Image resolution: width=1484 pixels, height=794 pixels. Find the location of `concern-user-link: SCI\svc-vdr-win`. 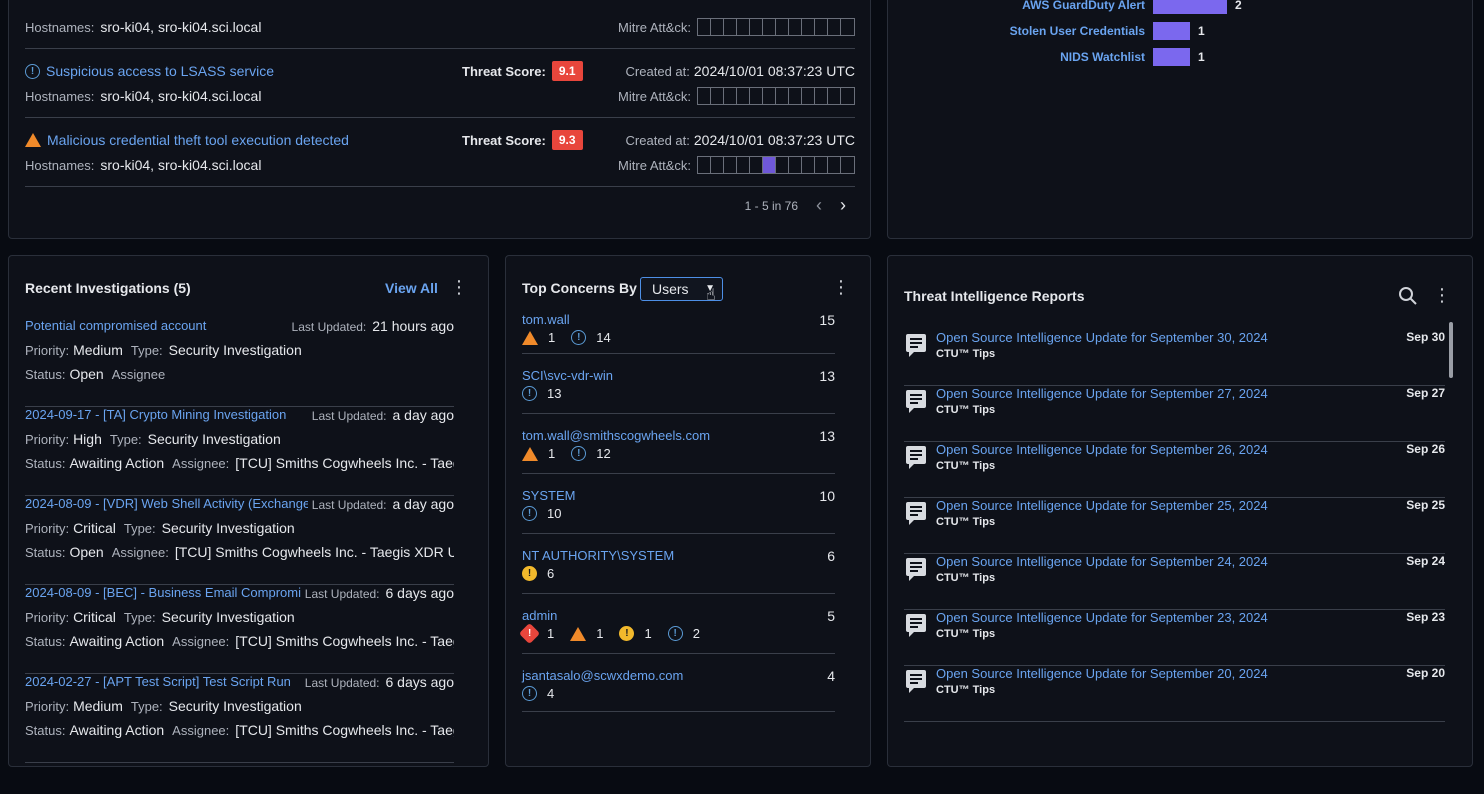

concern-user-link: SCI\svc-vdr-win is located at coordinates (567, 375).